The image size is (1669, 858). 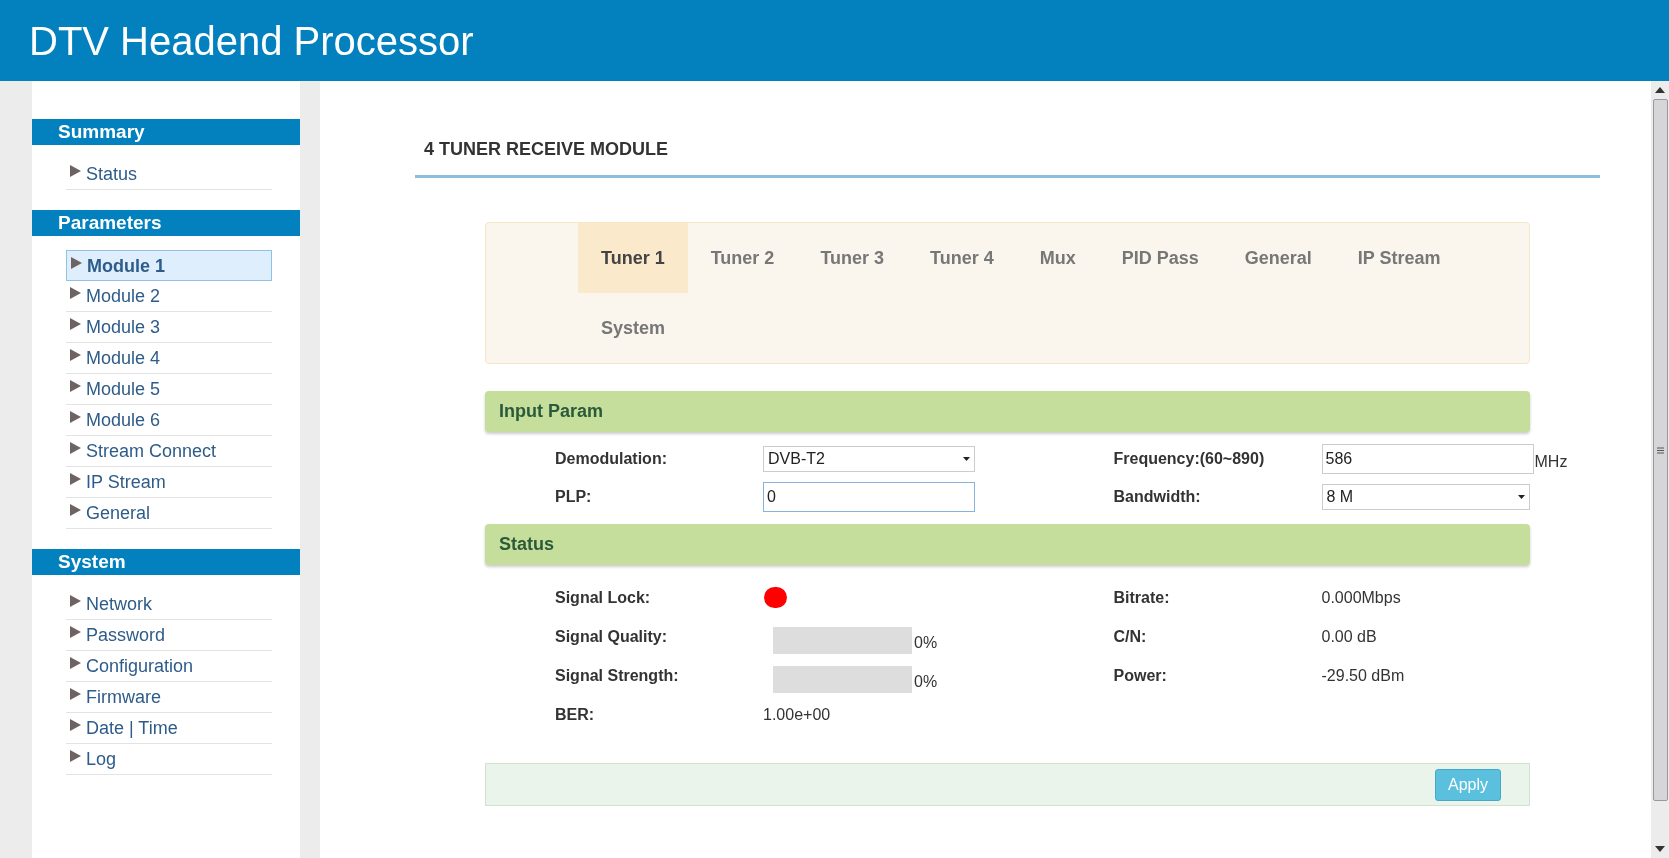 What do you see at coordinates (1157, 497) in the screenshot?
I see `field-label: Bandwidth:` at bounding box center [1157, 497].